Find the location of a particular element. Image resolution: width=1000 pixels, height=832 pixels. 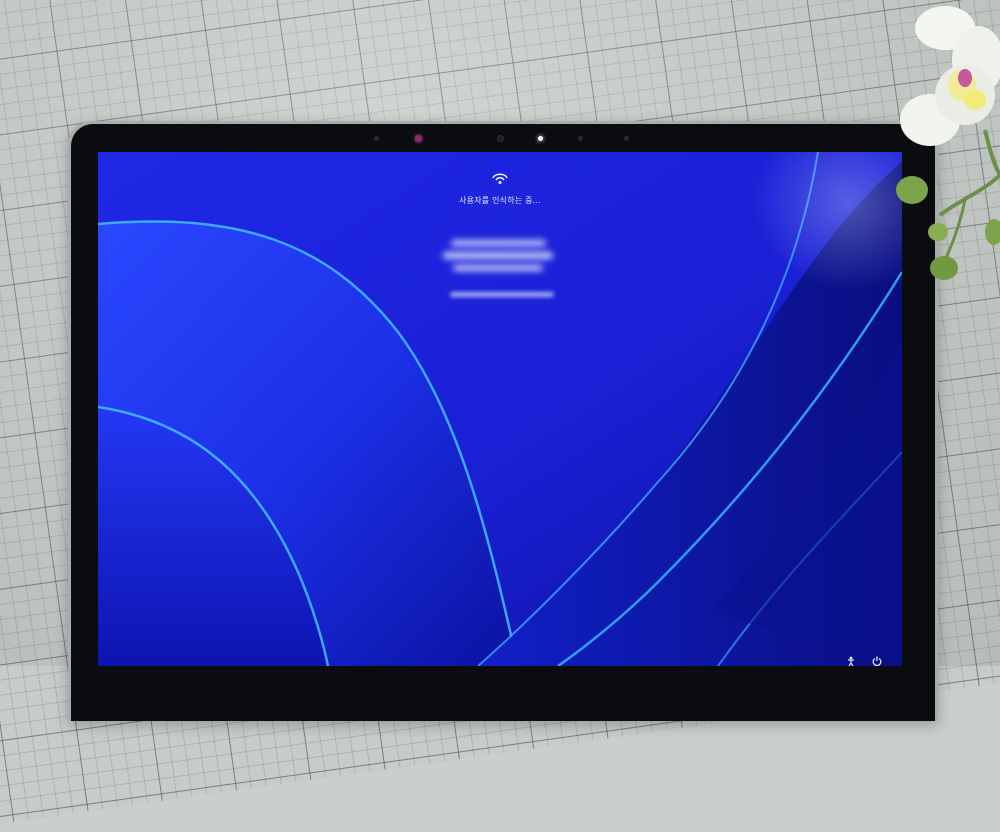

face-recognition-icon is located at coordinates (500, 178).